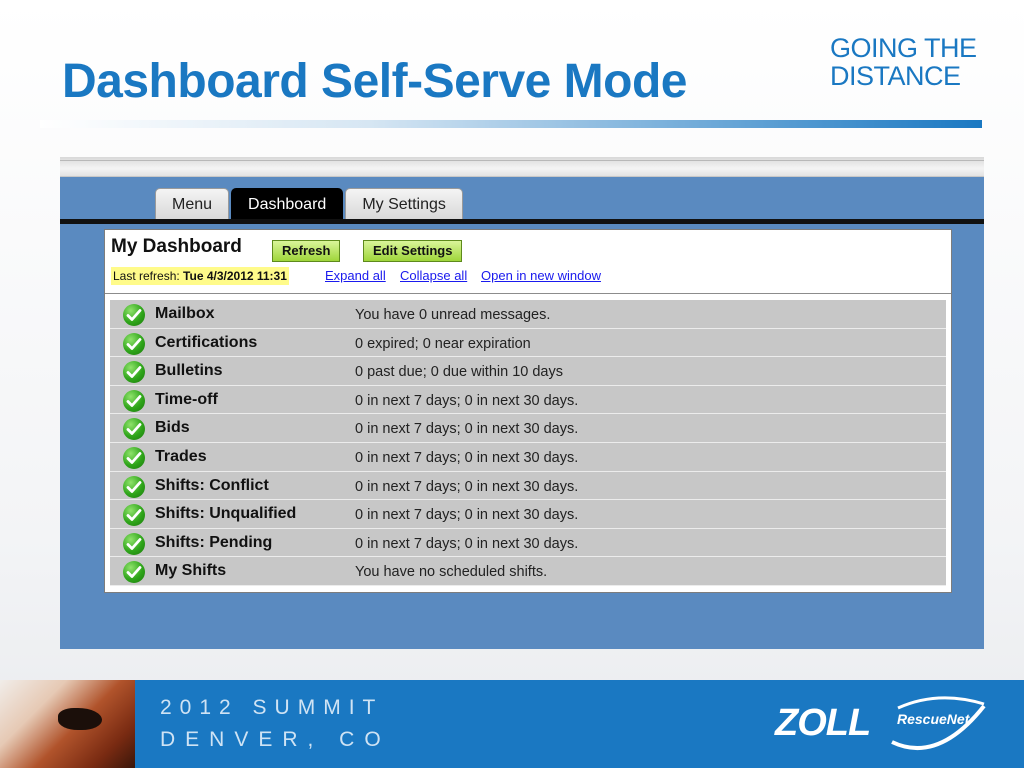  I want to click on row-name: Bids, so click(172, 428).